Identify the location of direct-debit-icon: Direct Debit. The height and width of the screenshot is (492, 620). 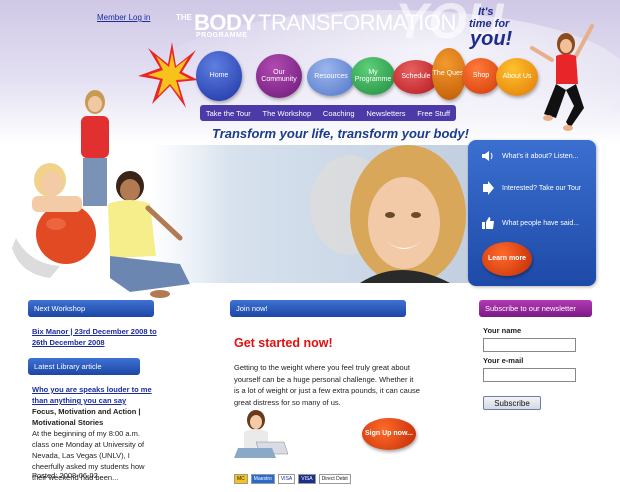
(334, 479).